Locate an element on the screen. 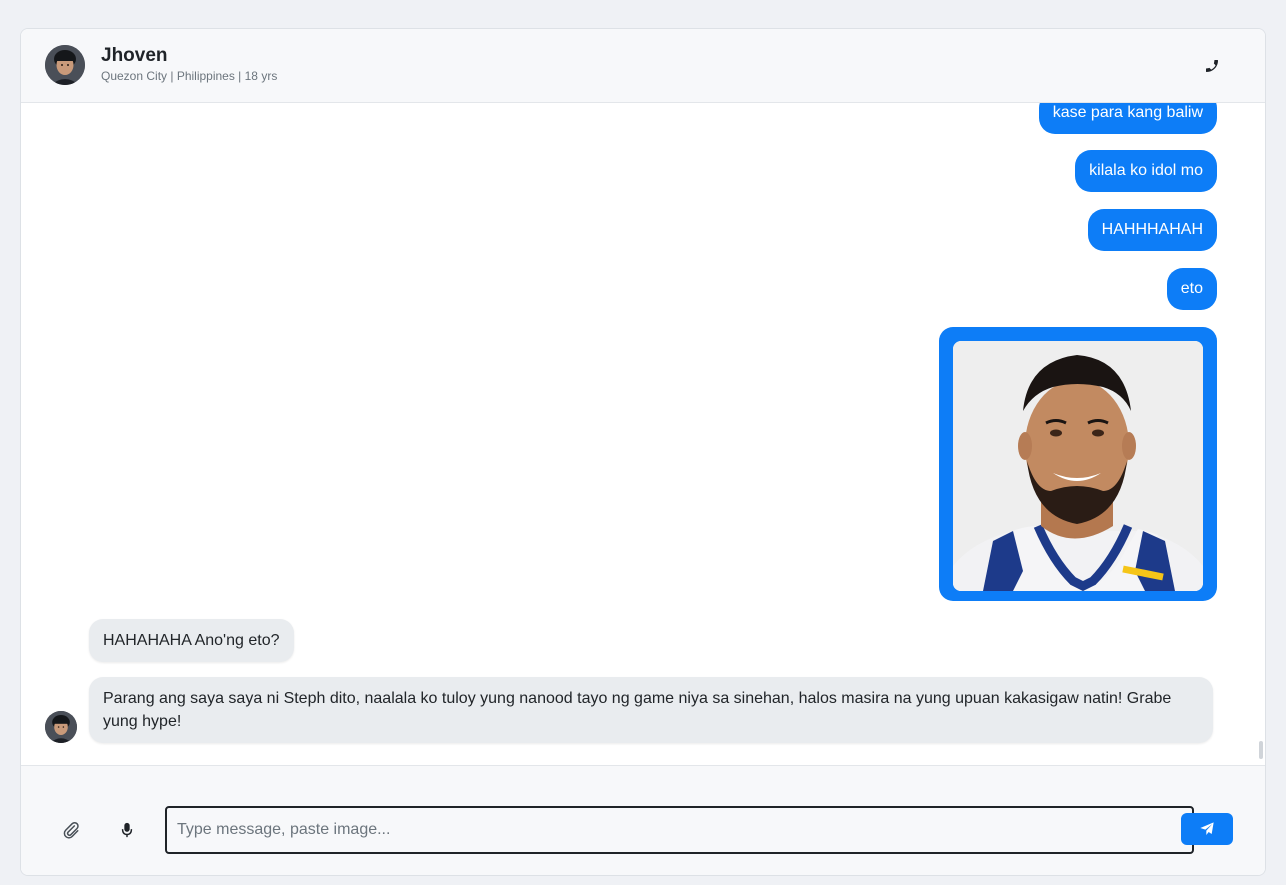  send-button is located at coordinates (1207, 829).